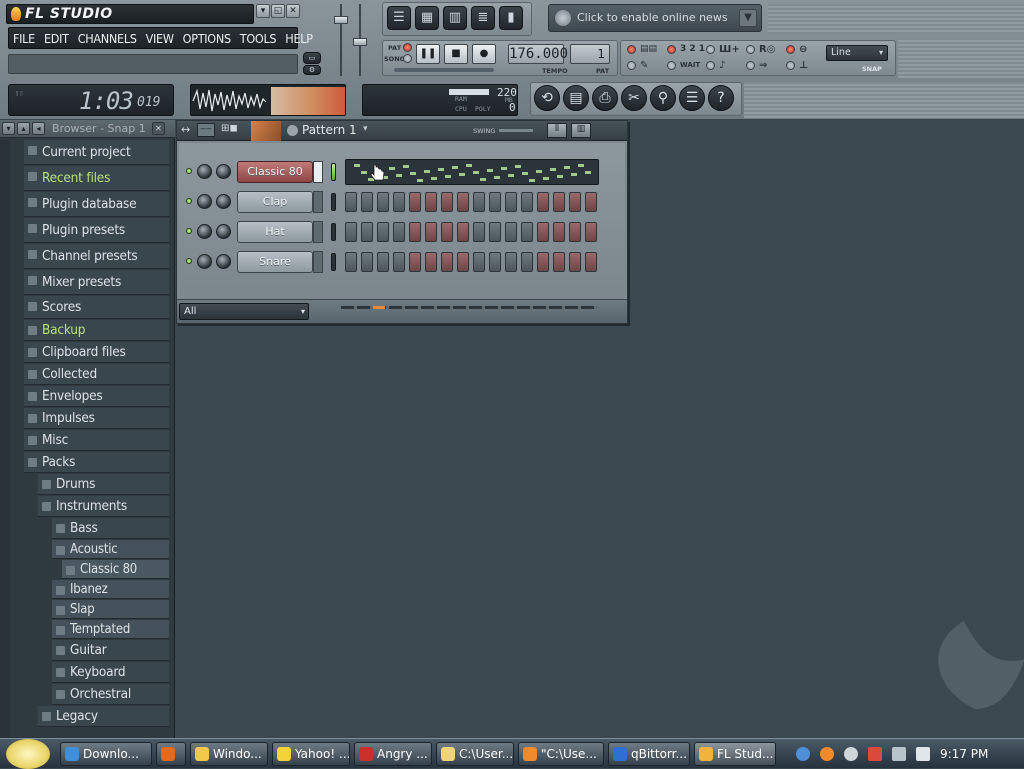 The width and height of the screenshot is (1024, 769). What do you see at coordinates (402, 131) in the screenshot?
I see `step-sequencer-header: ↔ ‒‒ ⊞◼ Pattern 1 ▾ SWING ⦀ ▥` at bounding box center [402, 131].